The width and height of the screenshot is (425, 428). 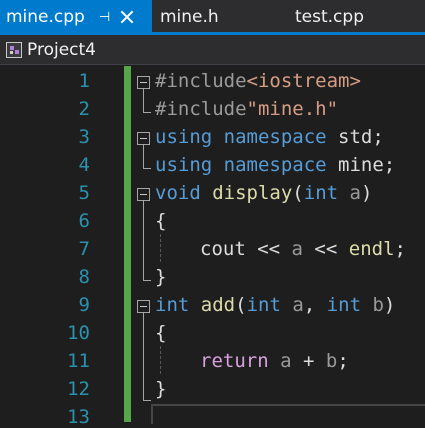 I want to click on tab-mine-cpp: mine.cpp ⊣, so click(x=76, y=17).